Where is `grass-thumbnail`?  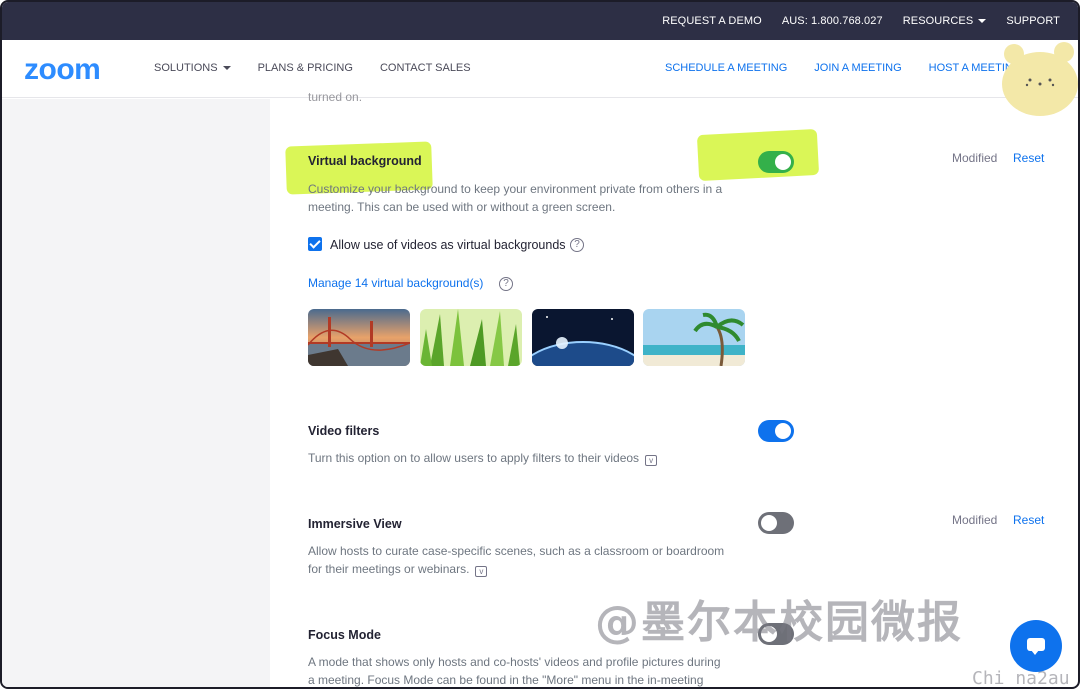
grass-thumbnail is located at coordinates (471, 337).